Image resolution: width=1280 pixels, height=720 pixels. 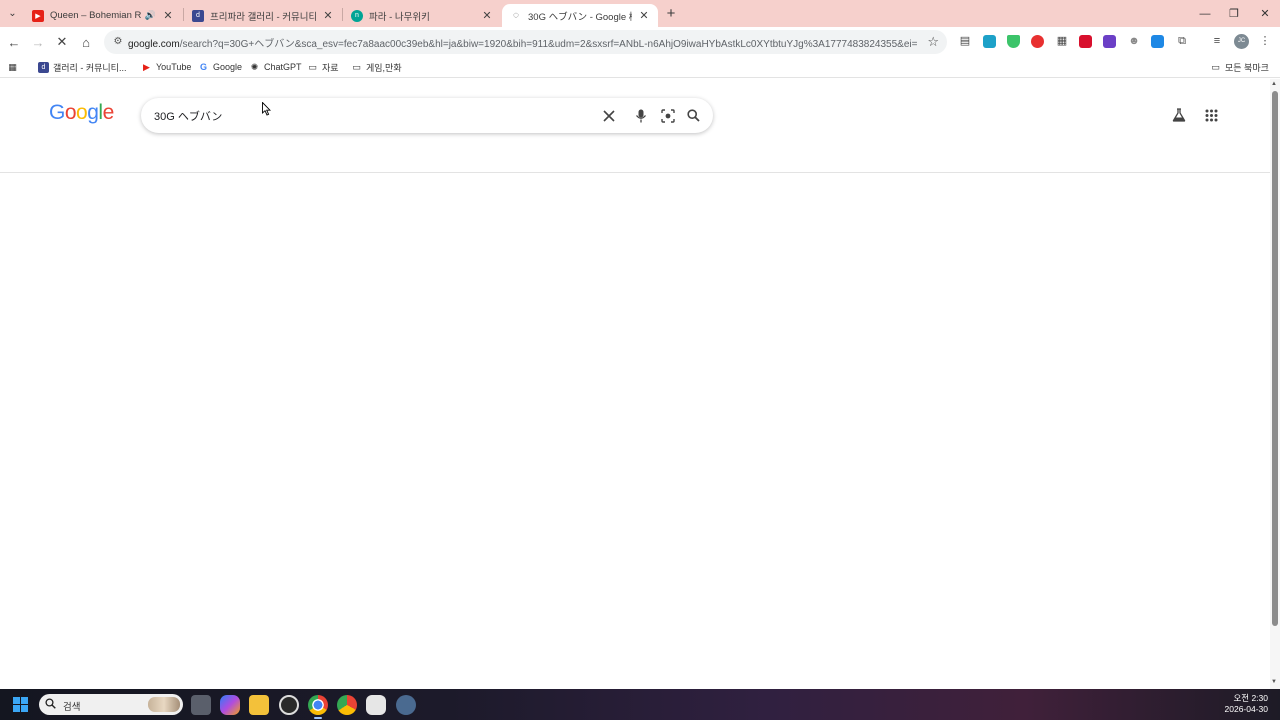 I want to click on system-clock: 오전 2:30 2026-04-30, so click(x=1246, y=704).